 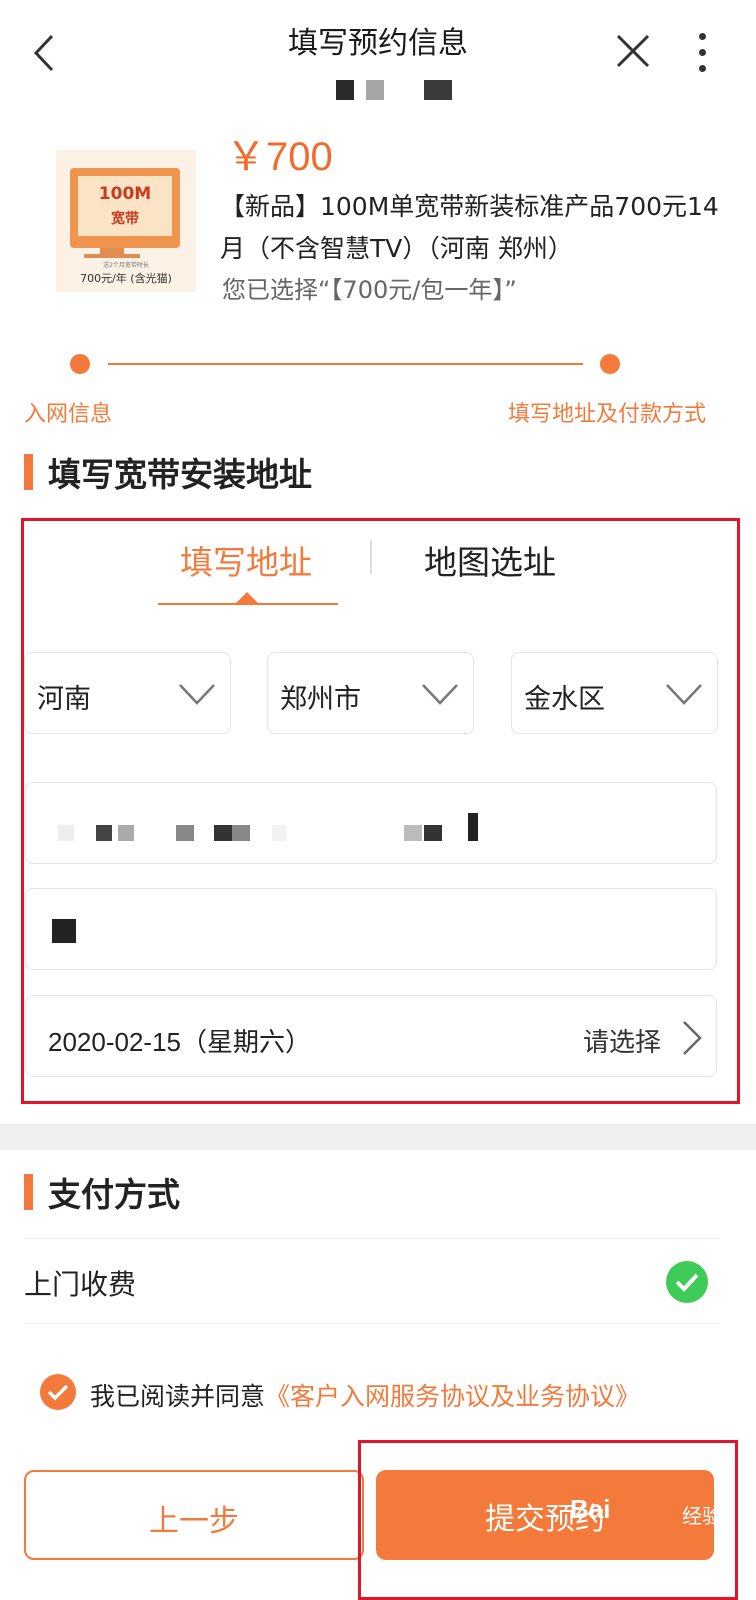 I want to click on step-1-dot, so click(x=80, y=364).